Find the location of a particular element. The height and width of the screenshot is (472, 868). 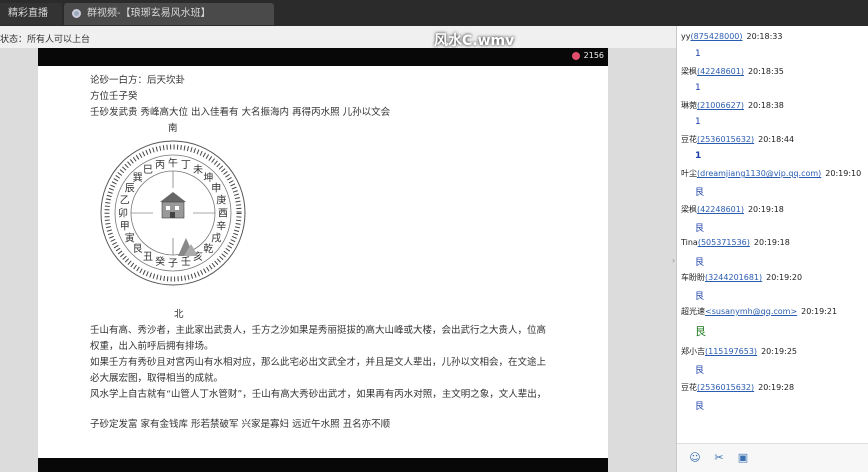

compass-character: 巽 is located at coordinates (138, 178).